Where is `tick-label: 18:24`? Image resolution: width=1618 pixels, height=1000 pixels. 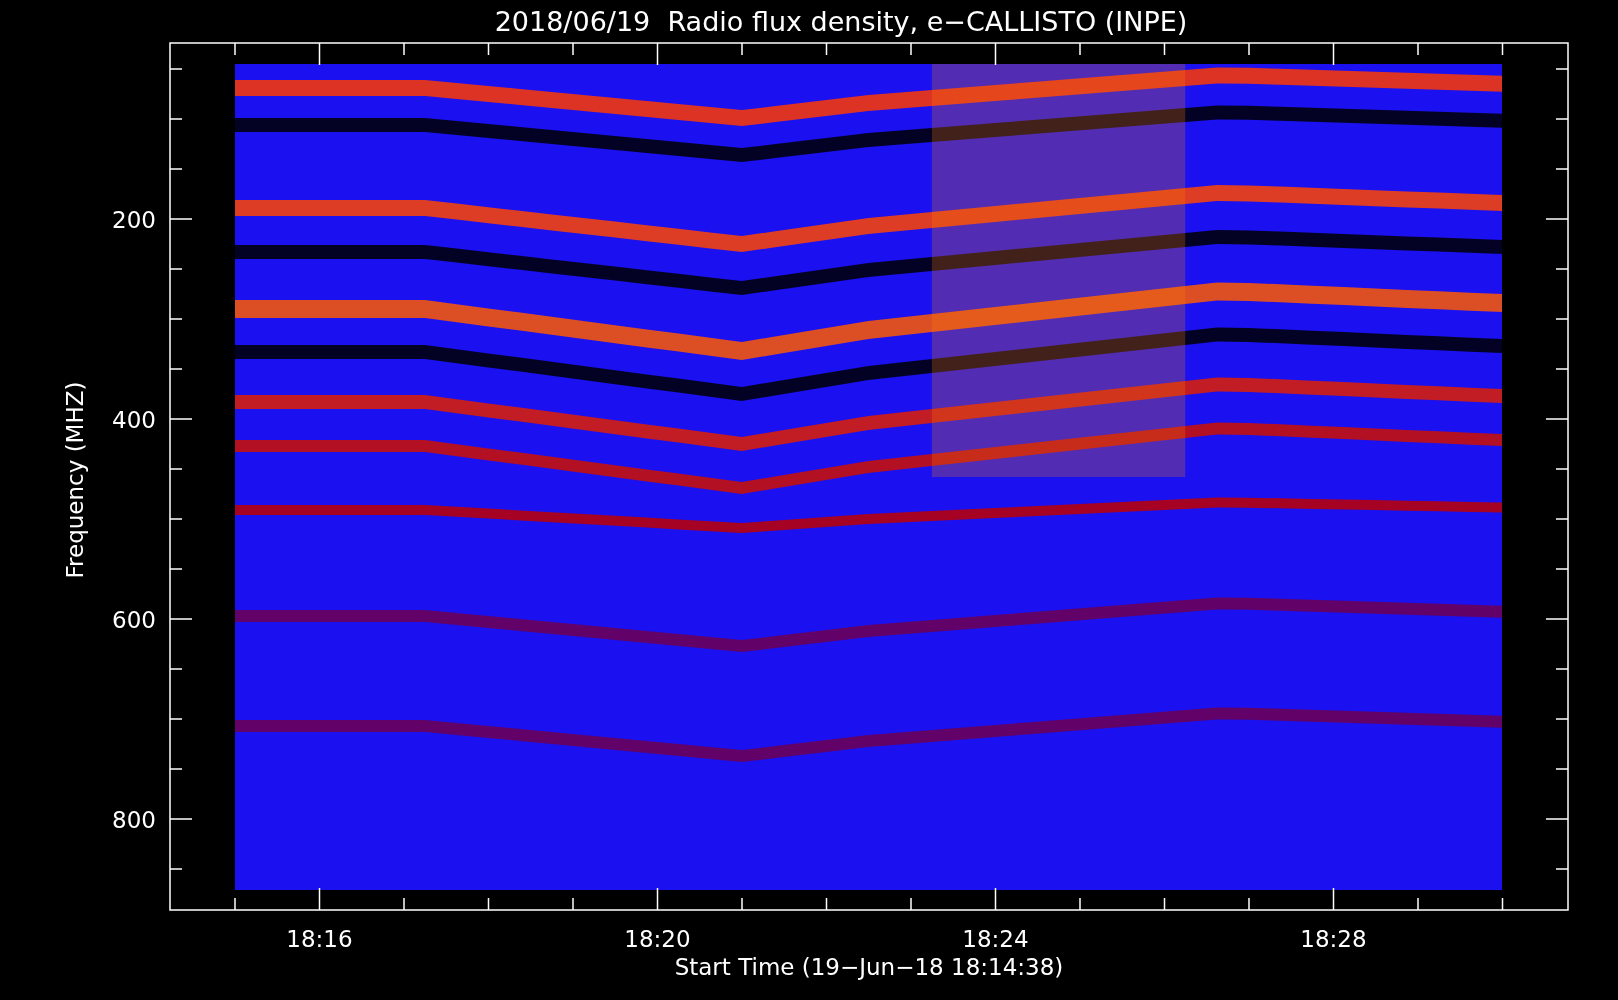 tick-label: 18:24 is located at coordinates (995, 939).